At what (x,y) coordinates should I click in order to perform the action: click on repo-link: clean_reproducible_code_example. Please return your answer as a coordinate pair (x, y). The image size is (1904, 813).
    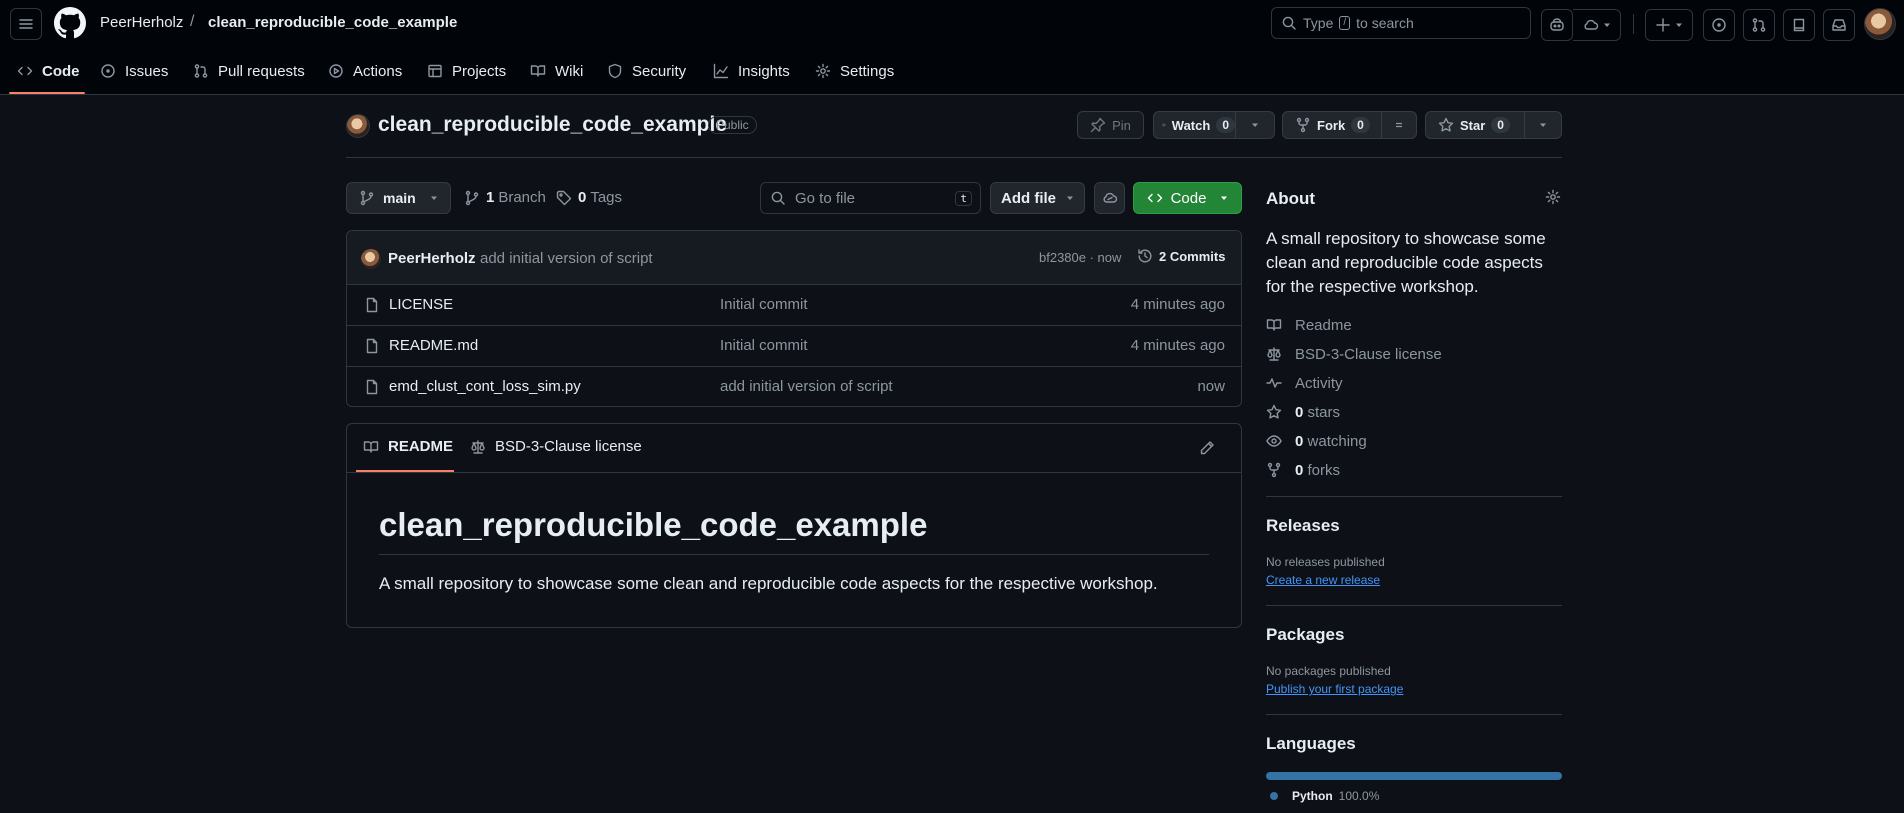
    Looking at the image, I should click on (332, 22).